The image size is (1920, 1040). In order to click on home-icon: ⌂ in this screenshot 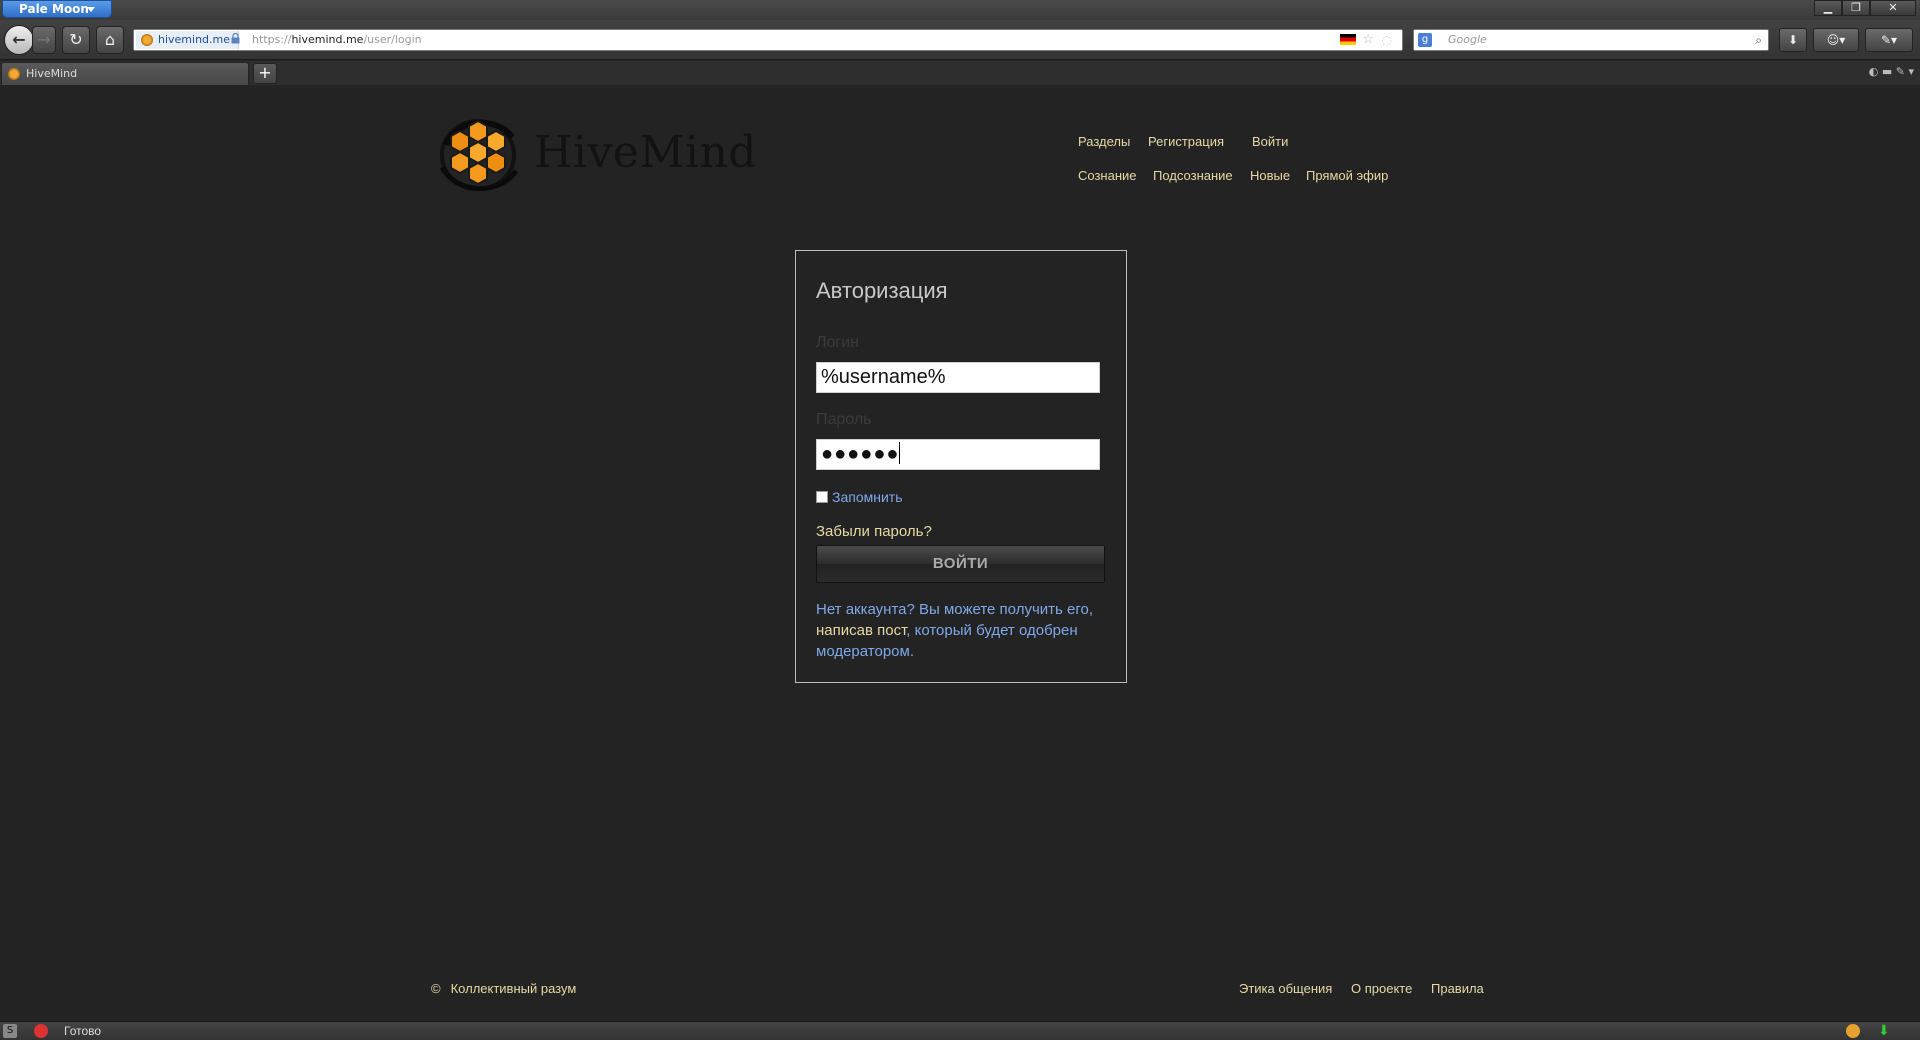, I will do `click(110, 39)`.